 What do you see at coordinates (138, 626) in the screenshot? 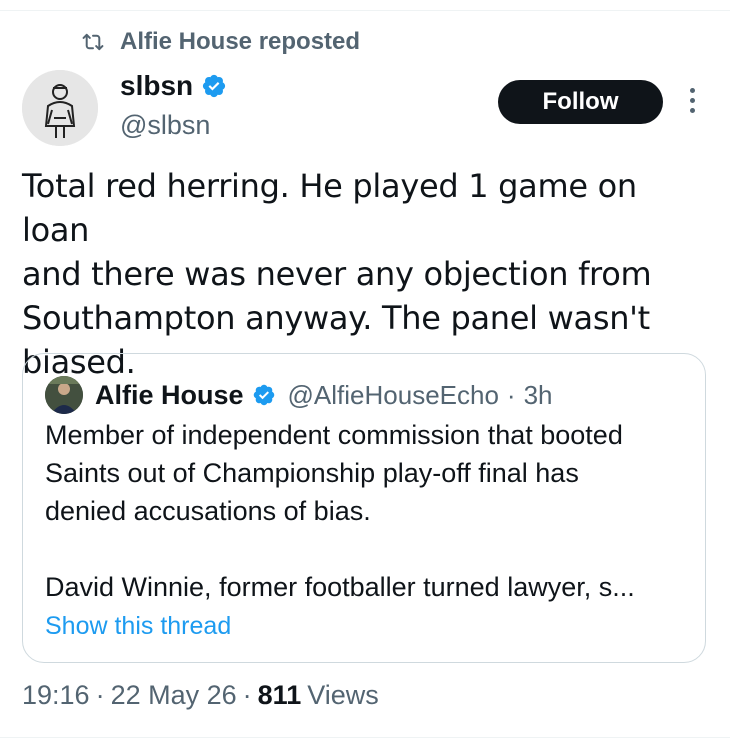
I see `show-thread-link: Show this thread` at bounding box center [138, 626].